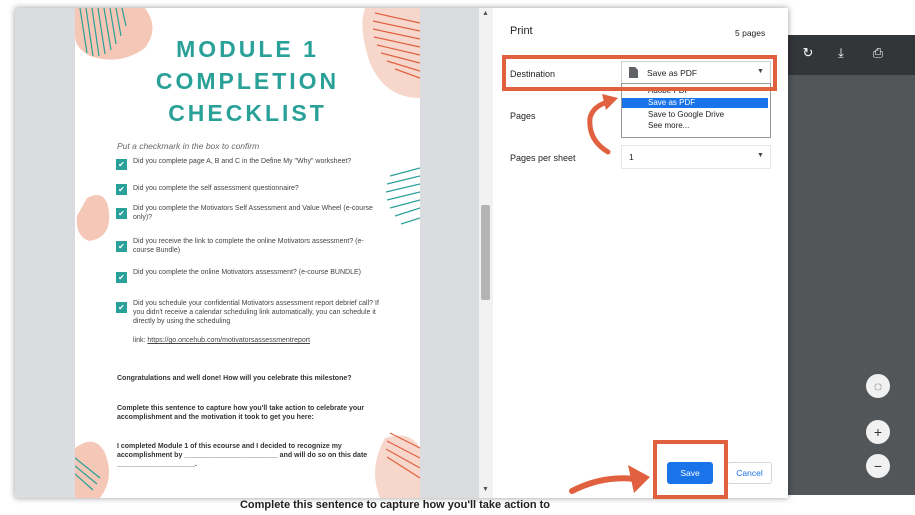 The width and height of the screenshot is (915, 515). What do you see at coordinates (485, 252) in the screenshot?
I see `preview-scrollbar-thumb` at bounding box center [485, 252].